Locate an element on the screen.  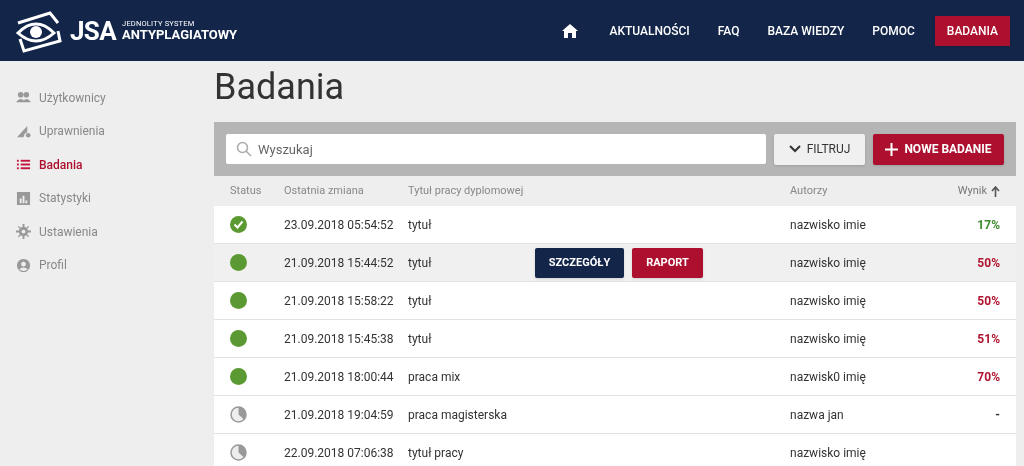
table-cell-text: 21.09.2018 15:45:38 is located at coordinates (339, 339).